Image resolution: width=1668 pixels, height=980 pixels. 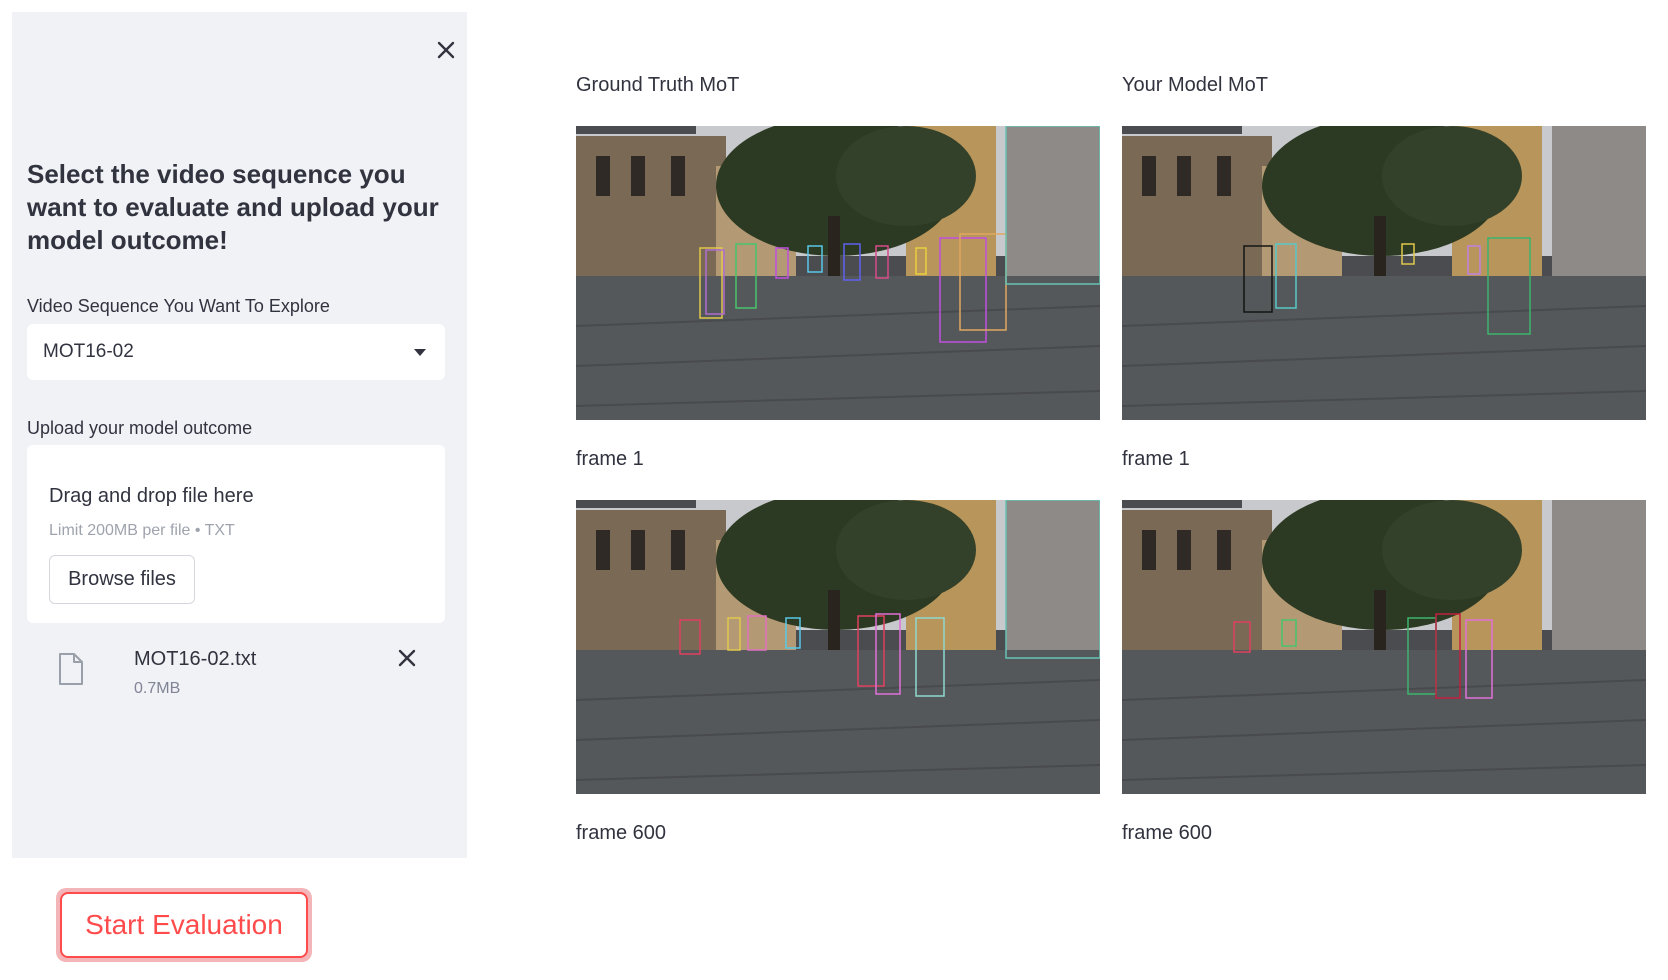 What do you see at coordinates (621, 833) in the screenshot?
I see `ground-truth-frame-600-caption: frame 600` at bounding box center [621, 833].